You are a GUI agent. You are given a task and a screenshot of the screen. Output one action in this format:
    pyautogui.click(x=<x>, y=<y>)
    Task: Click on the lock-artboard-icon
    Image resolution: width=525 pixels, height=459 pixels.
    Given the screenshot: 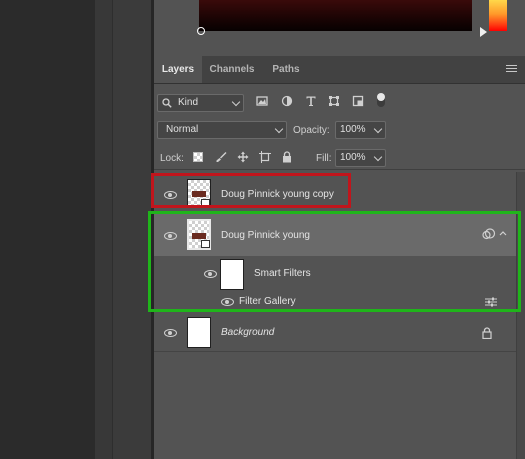 What is the action you would take?
    pyautogui.click(x=265, y=157)
    